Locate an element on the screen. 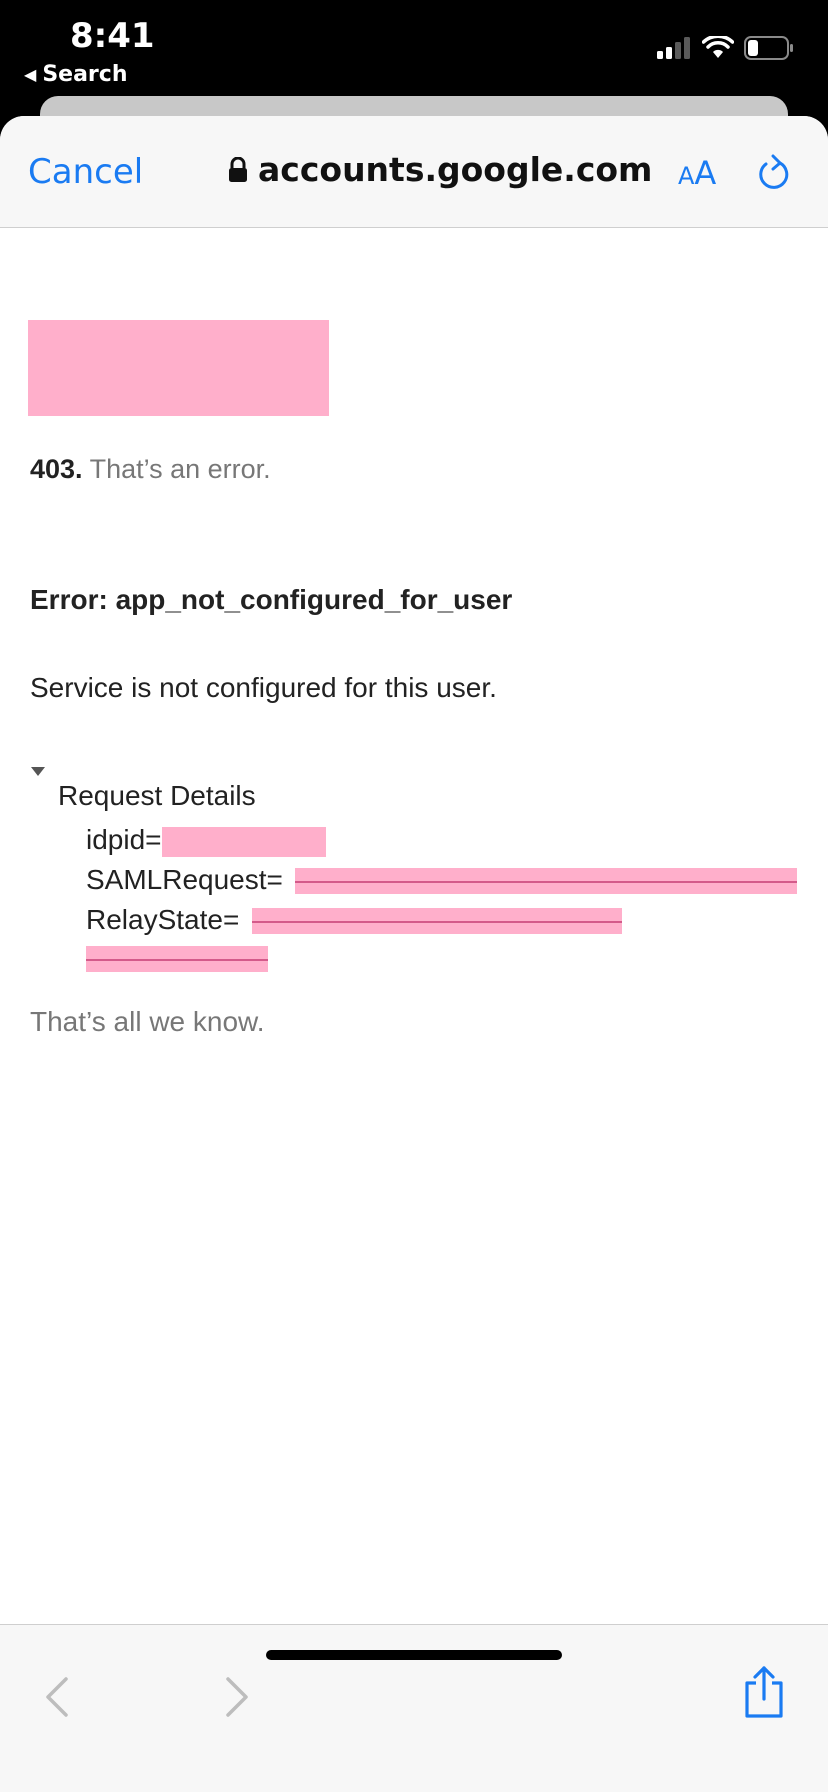  saml-request-strike is located at coordinates (546, 882).